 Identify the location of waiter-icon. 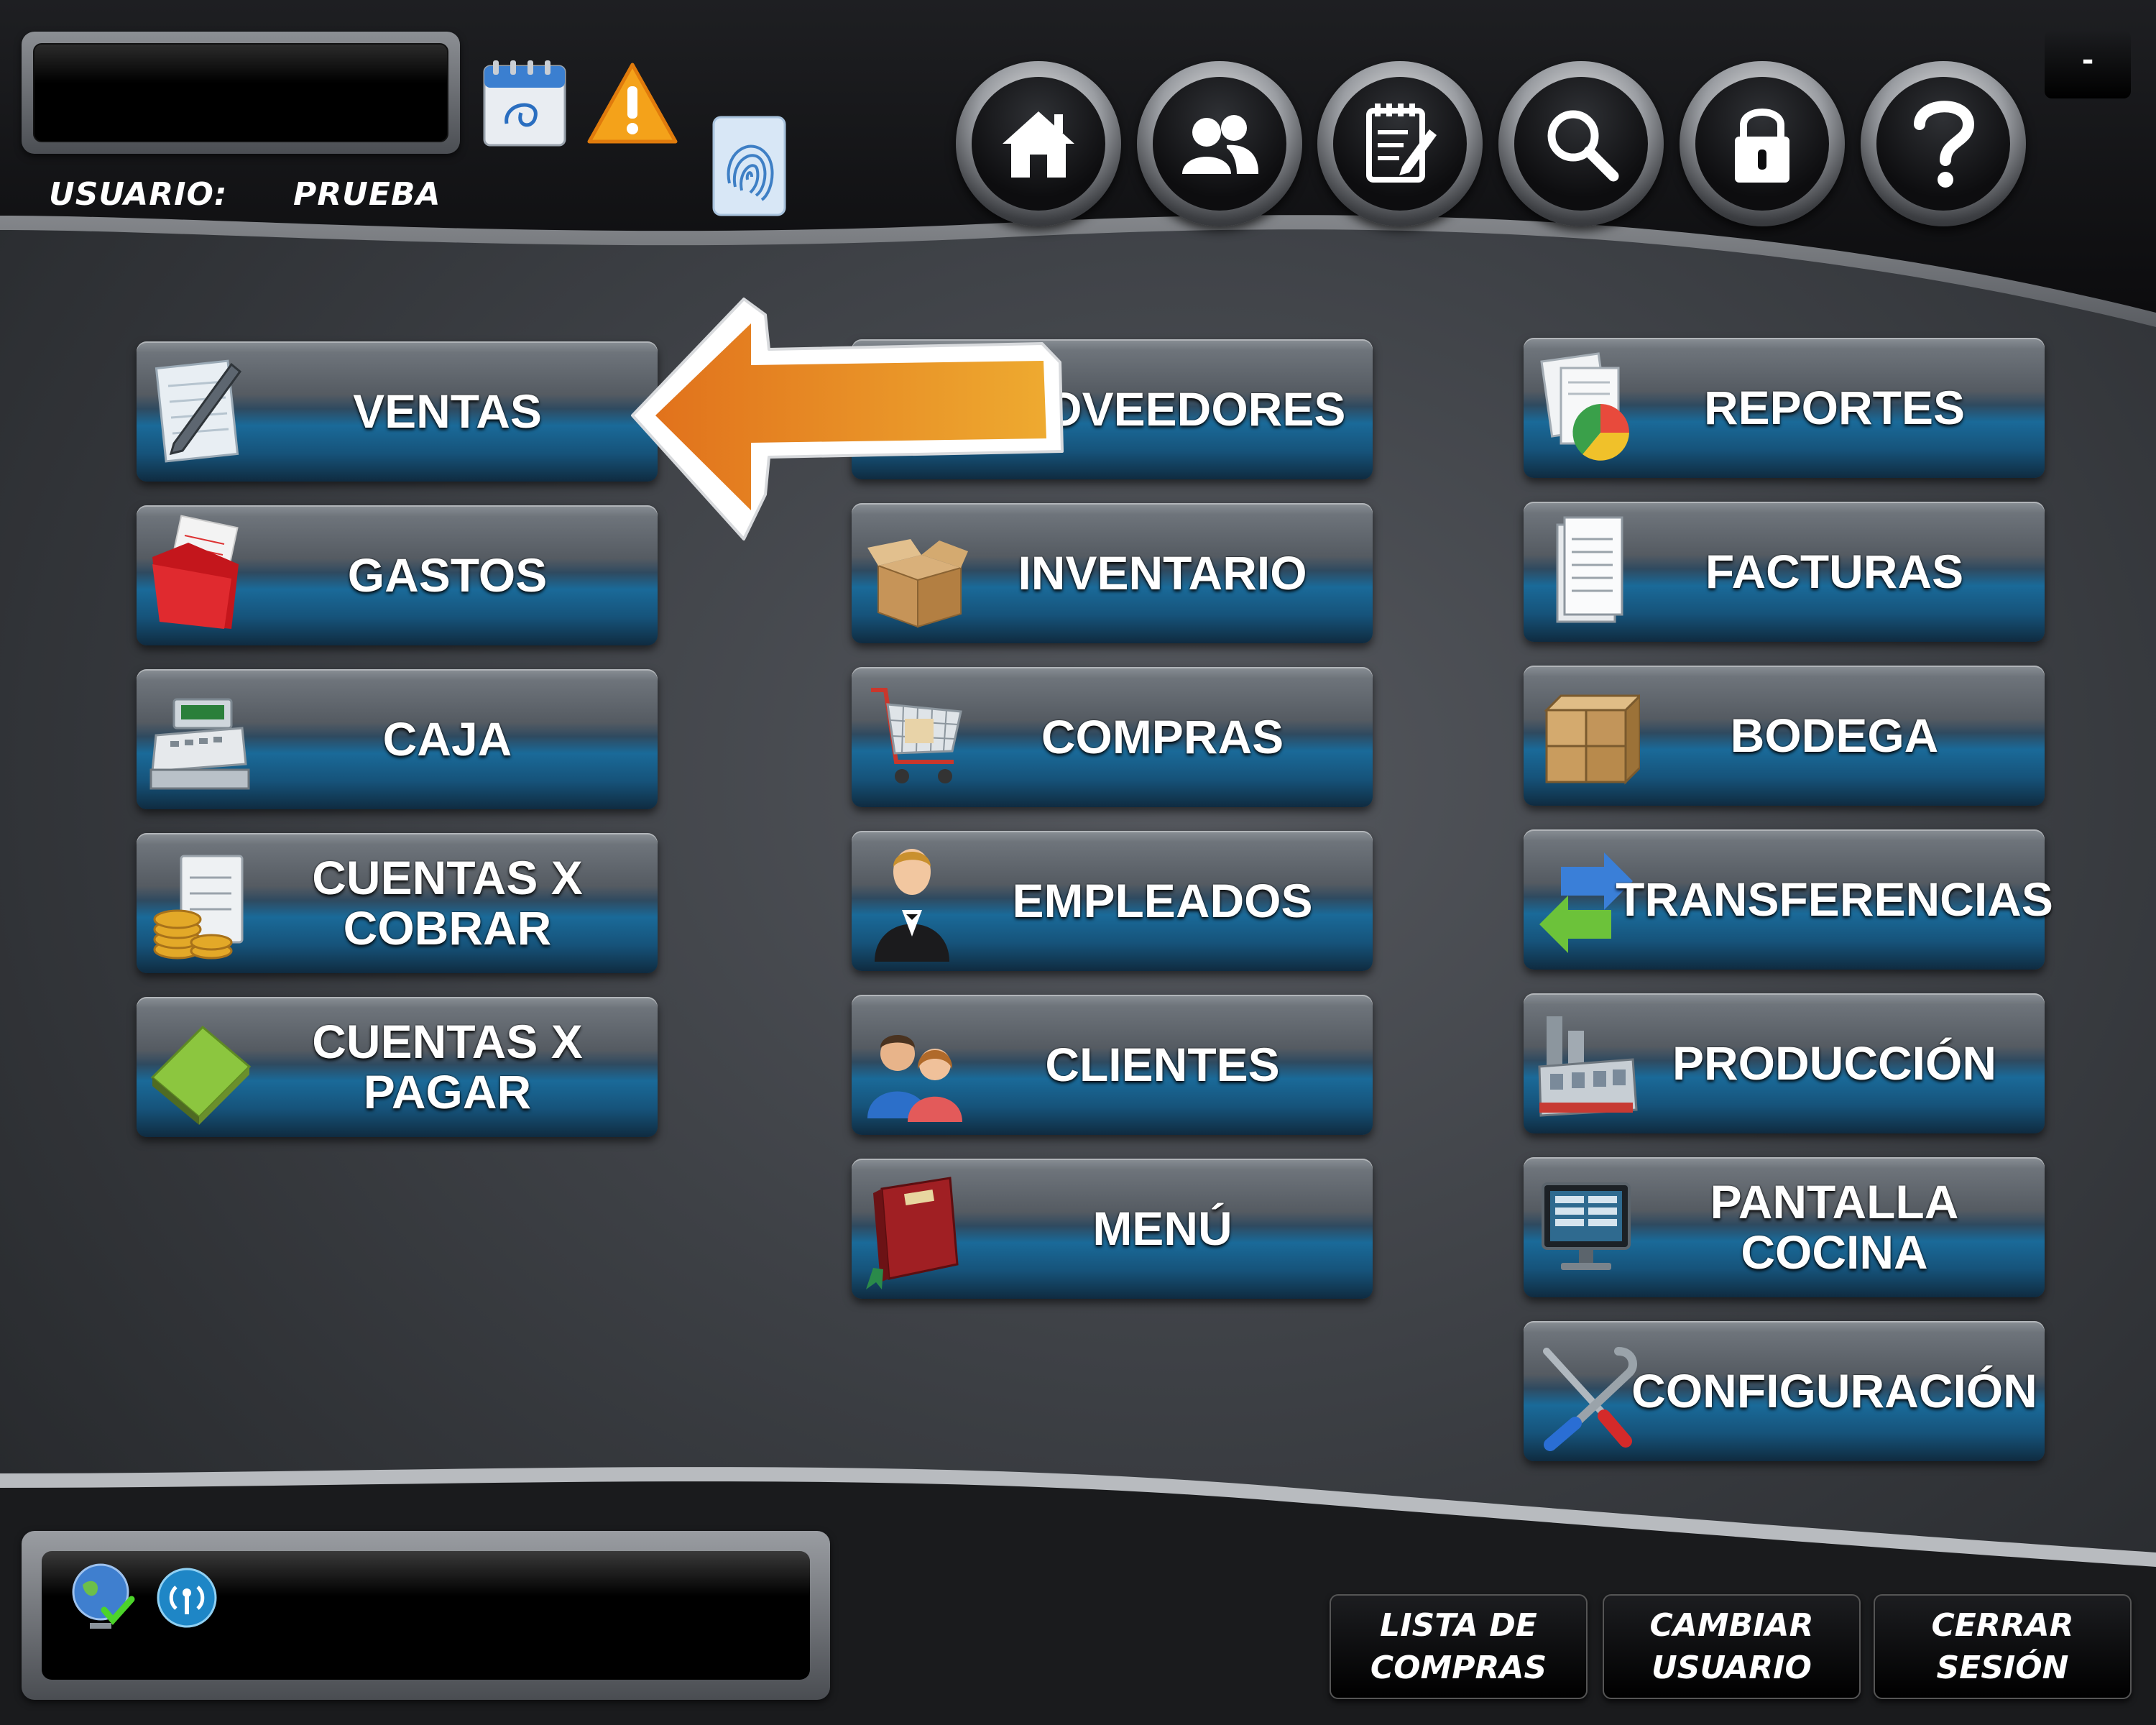
(912, 905).